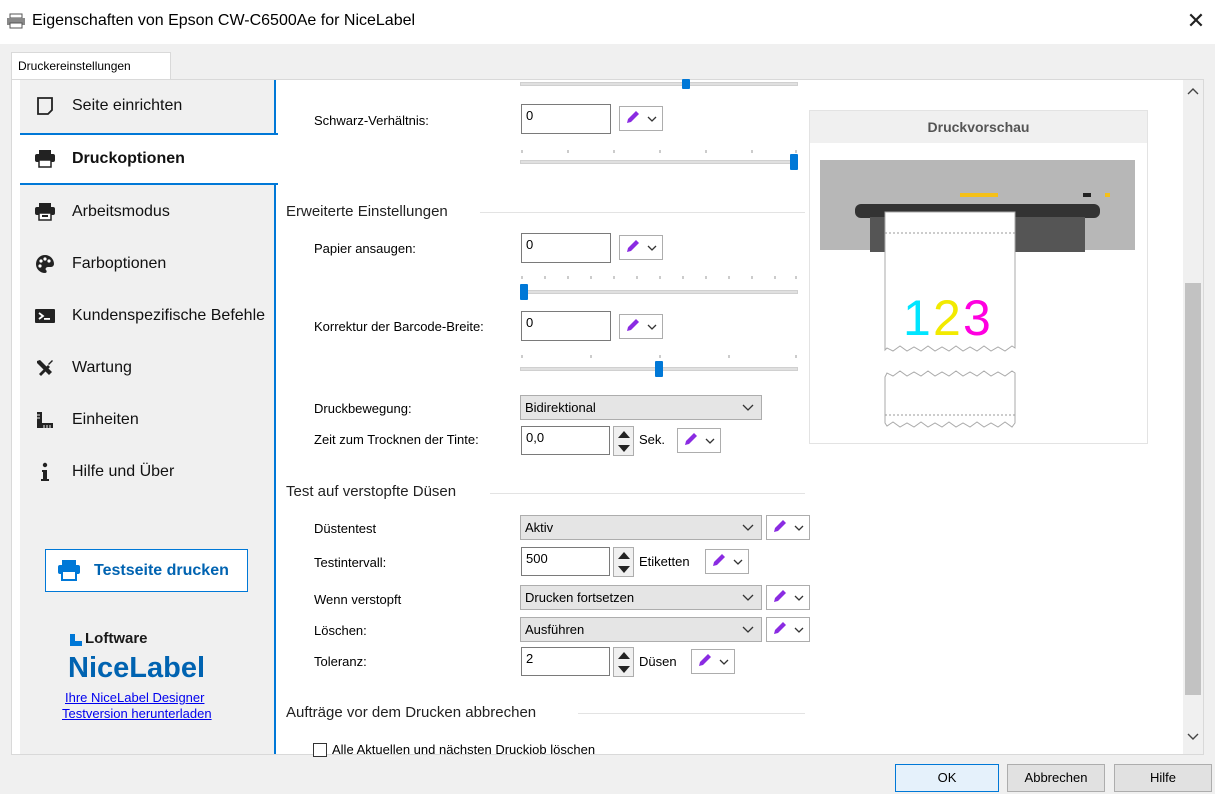 The height and width of the screenshot is (794, 1215). Describe the element at coordinates (123, 471) in the screenshot. I see `sidebar-item-label: Hilfe und Über` at that location.